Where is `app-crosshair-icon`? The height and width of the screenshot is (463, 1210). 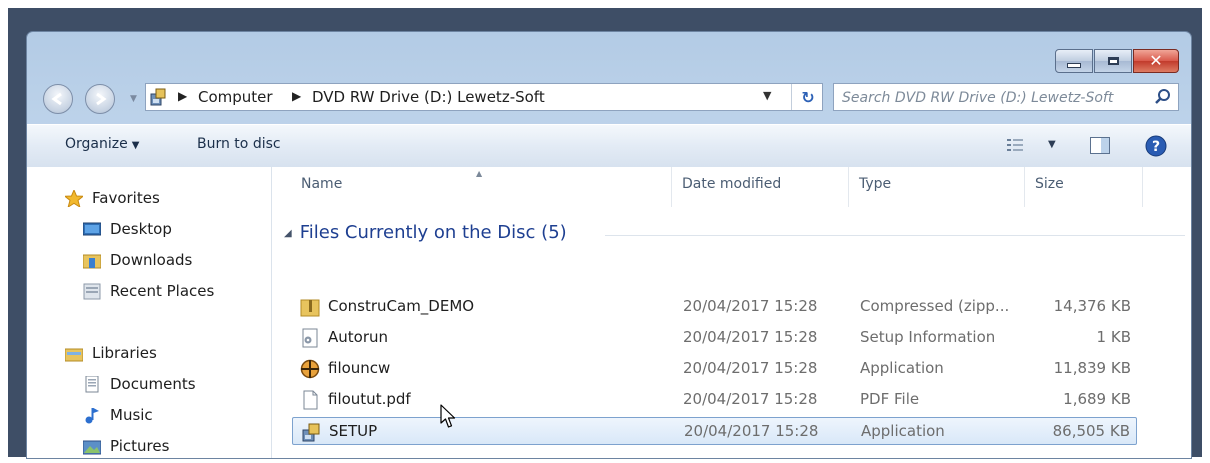 app-crosshair-icon is located at coordinates (310, 369).